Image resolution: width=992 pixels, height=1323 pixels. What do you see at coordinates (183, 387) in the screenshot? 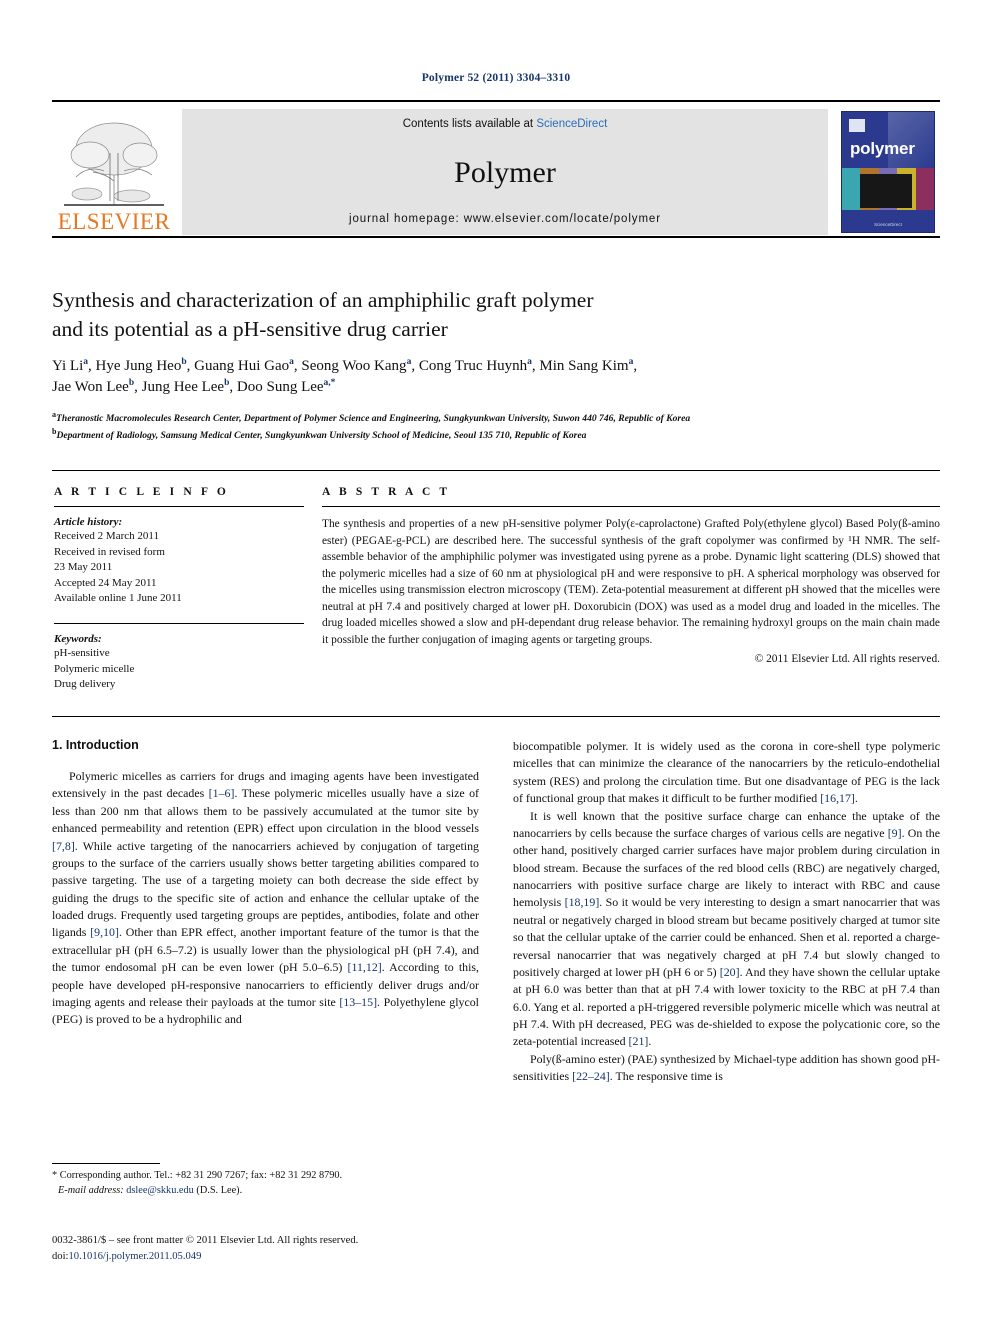
I see `author-name: Jung Hee Lee` at bounding box center [183, 387].